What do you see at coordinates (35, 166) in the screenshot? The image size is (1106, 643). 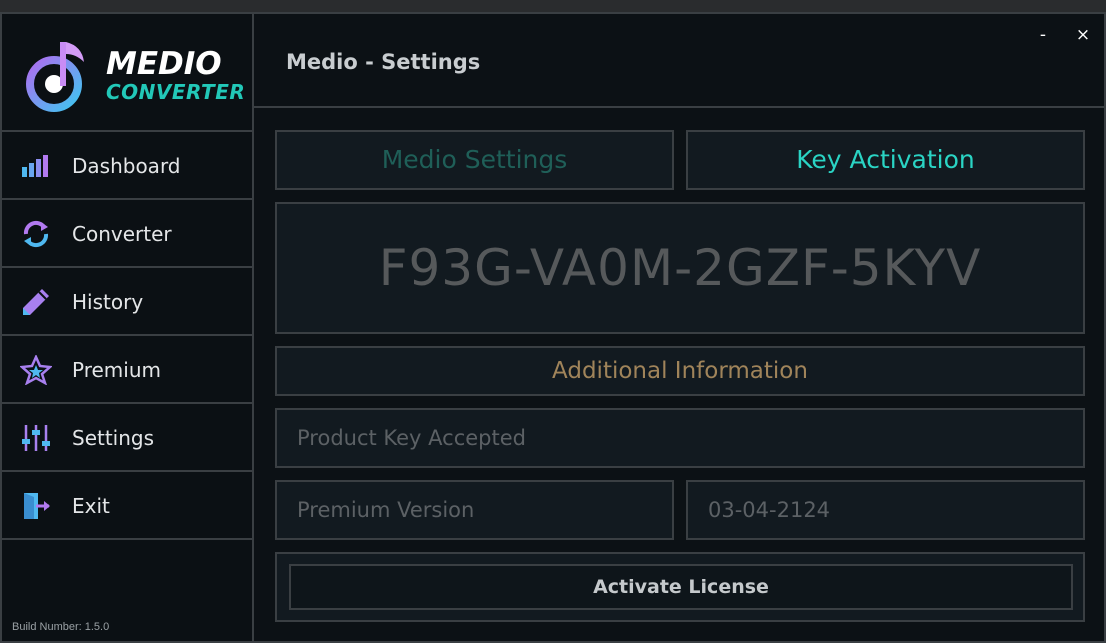 I see `bar-chart-icon` at bounding box center [35, 166].